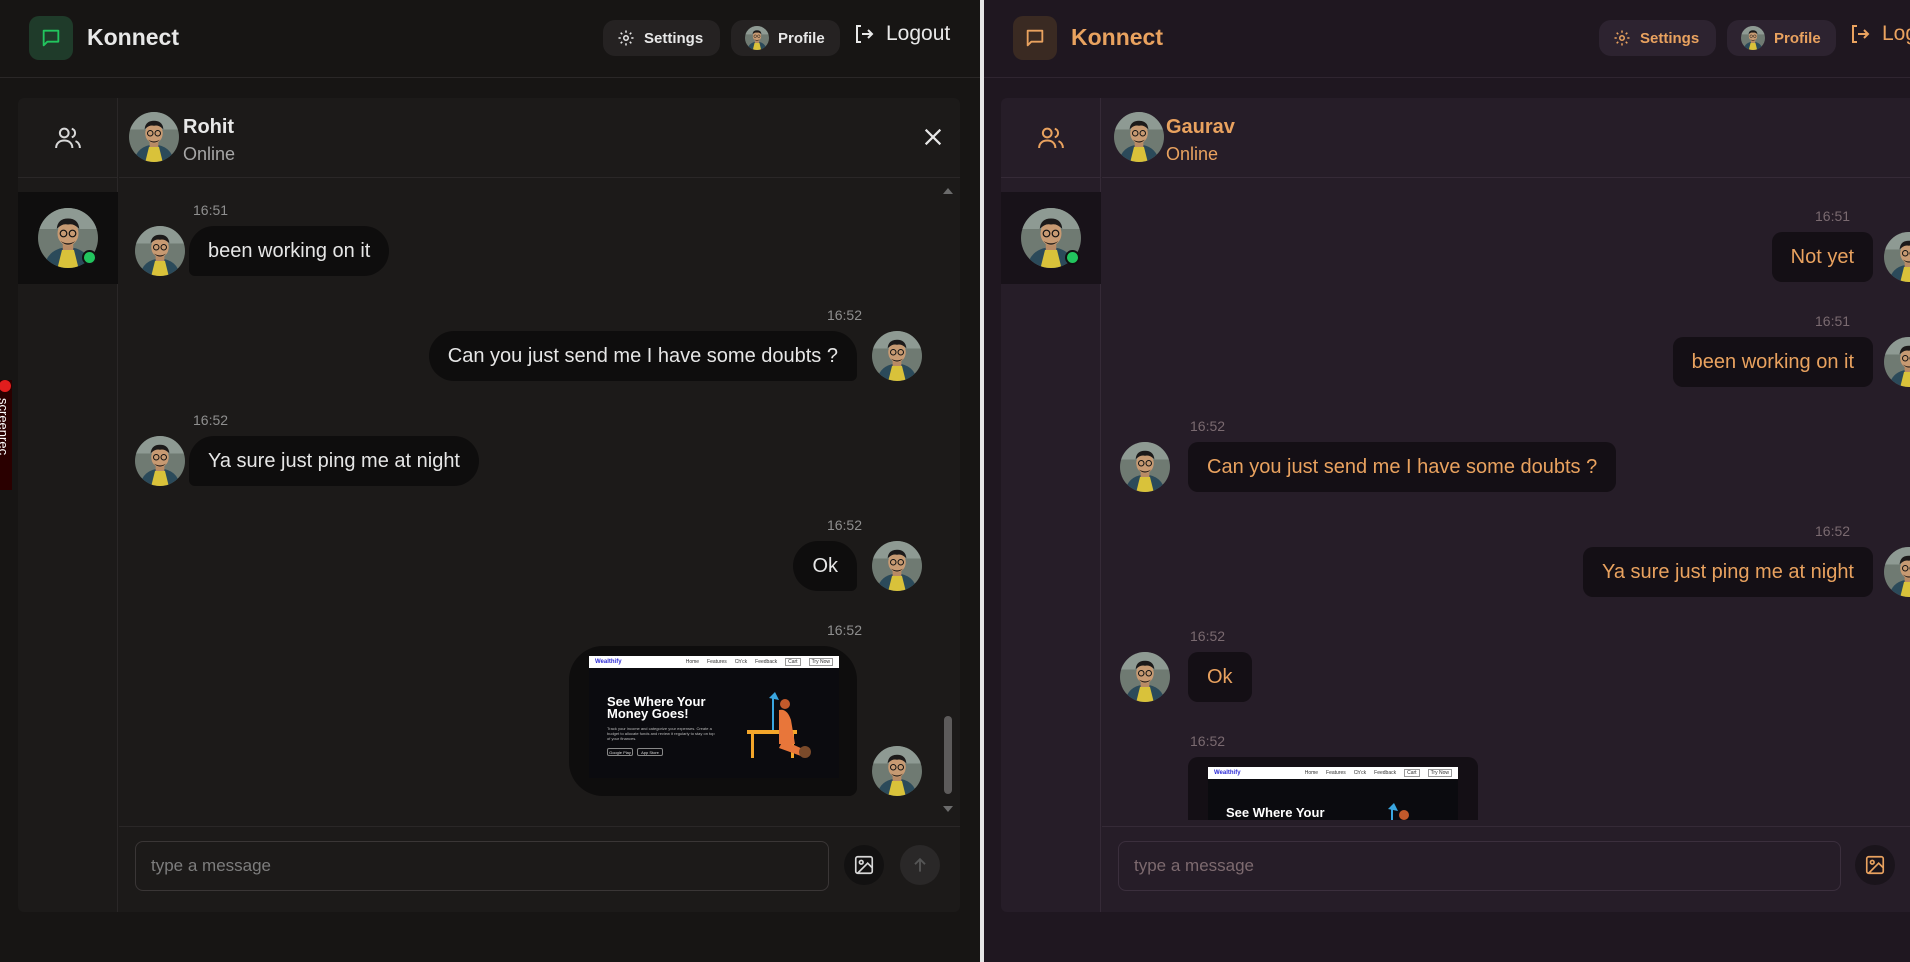 The height and width of the screenshot is (962, 1910). What do you see at coordinates (933, 137) in the screenshot?
I see `close-icon` at bounding box center [933, 137].